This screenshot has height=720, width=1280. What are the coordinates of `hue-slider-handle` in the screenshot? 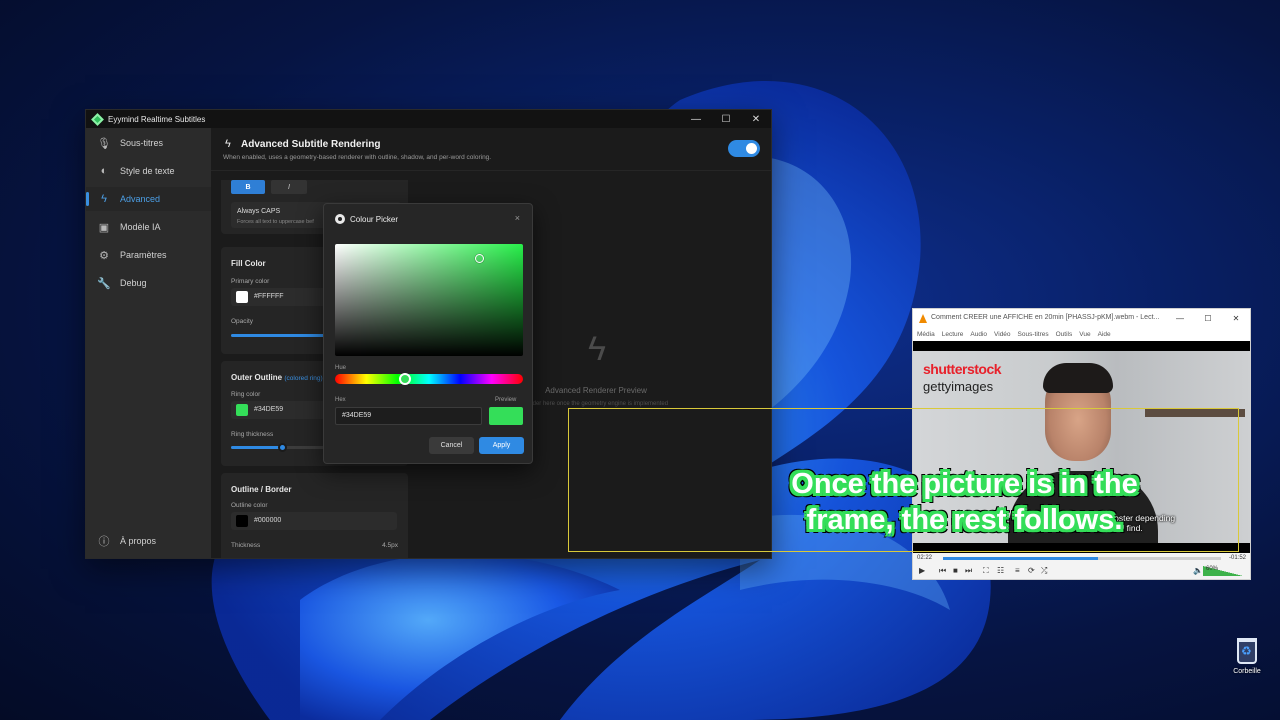 It's located at (405, 379).